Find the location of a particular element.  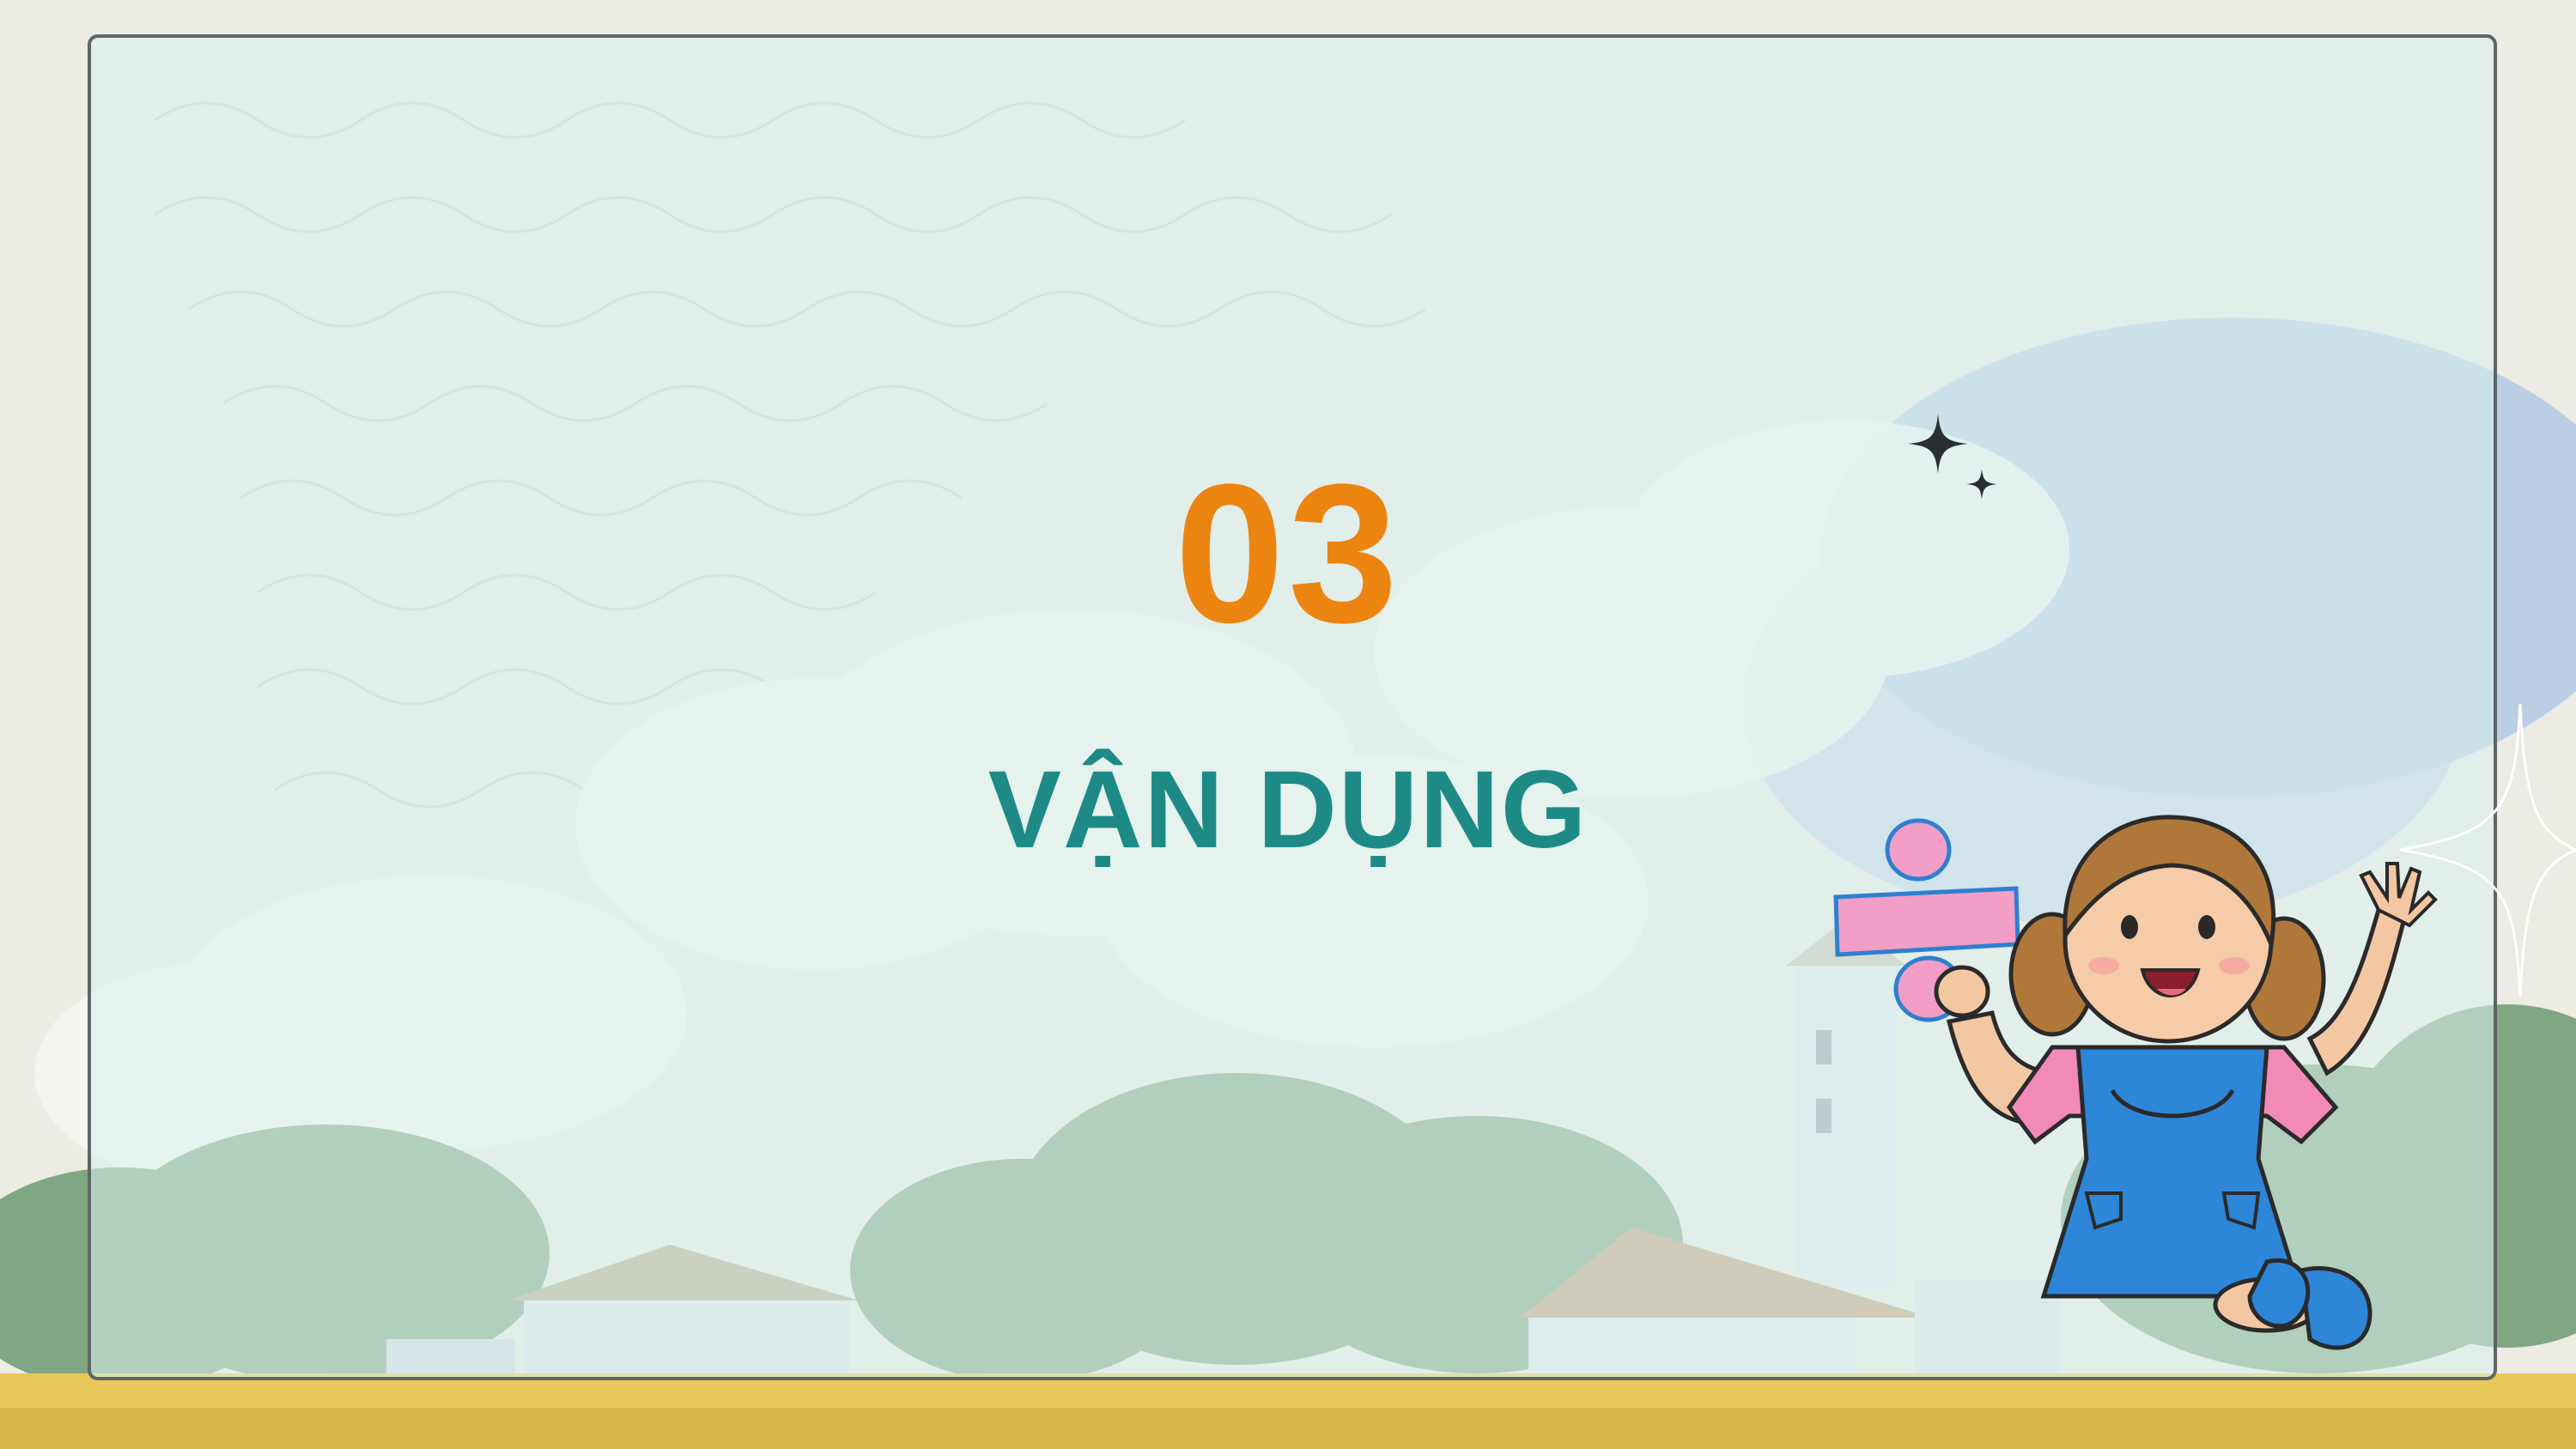

division-sign-icon is located at coordinates (1926, 920).